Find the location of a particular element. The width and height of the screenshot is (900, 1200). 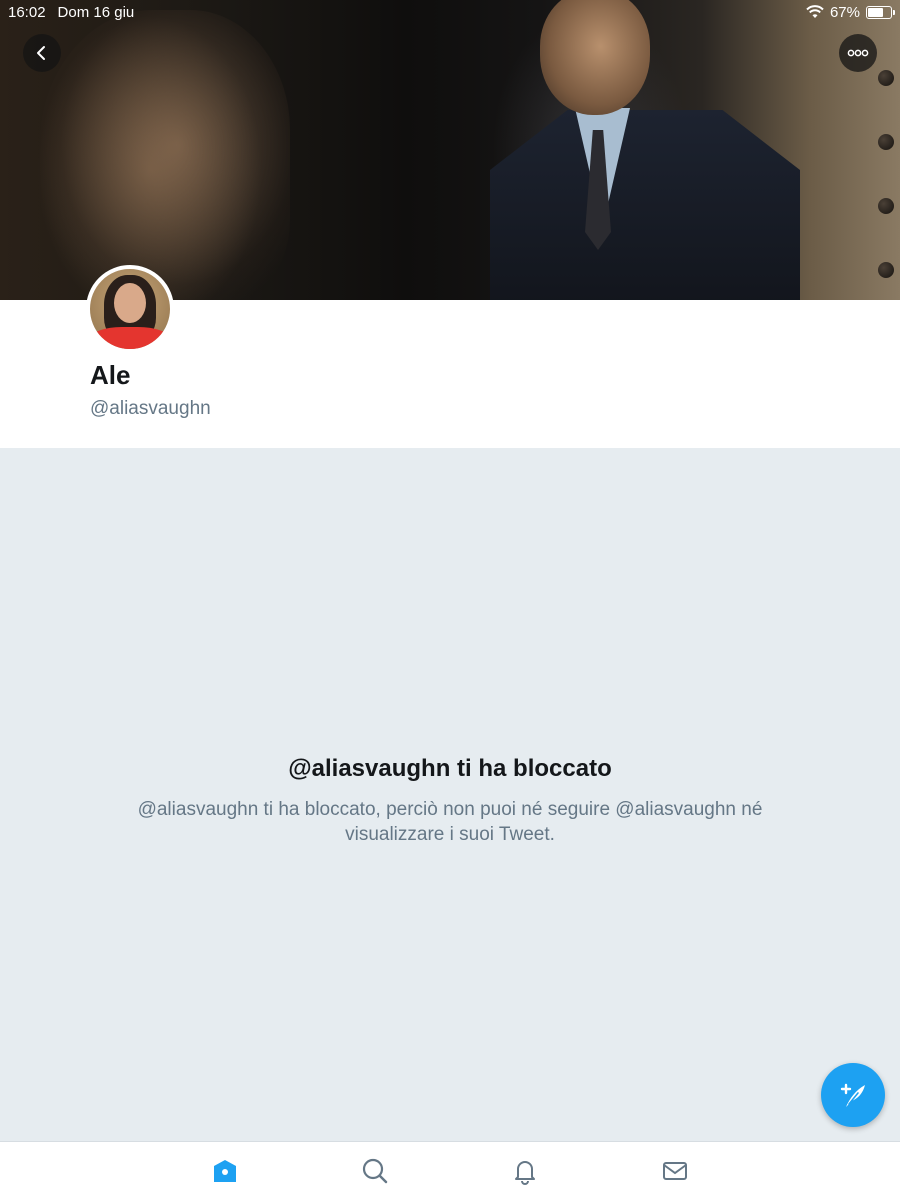

profile-name: Ale is located at coordinates (110, 375).